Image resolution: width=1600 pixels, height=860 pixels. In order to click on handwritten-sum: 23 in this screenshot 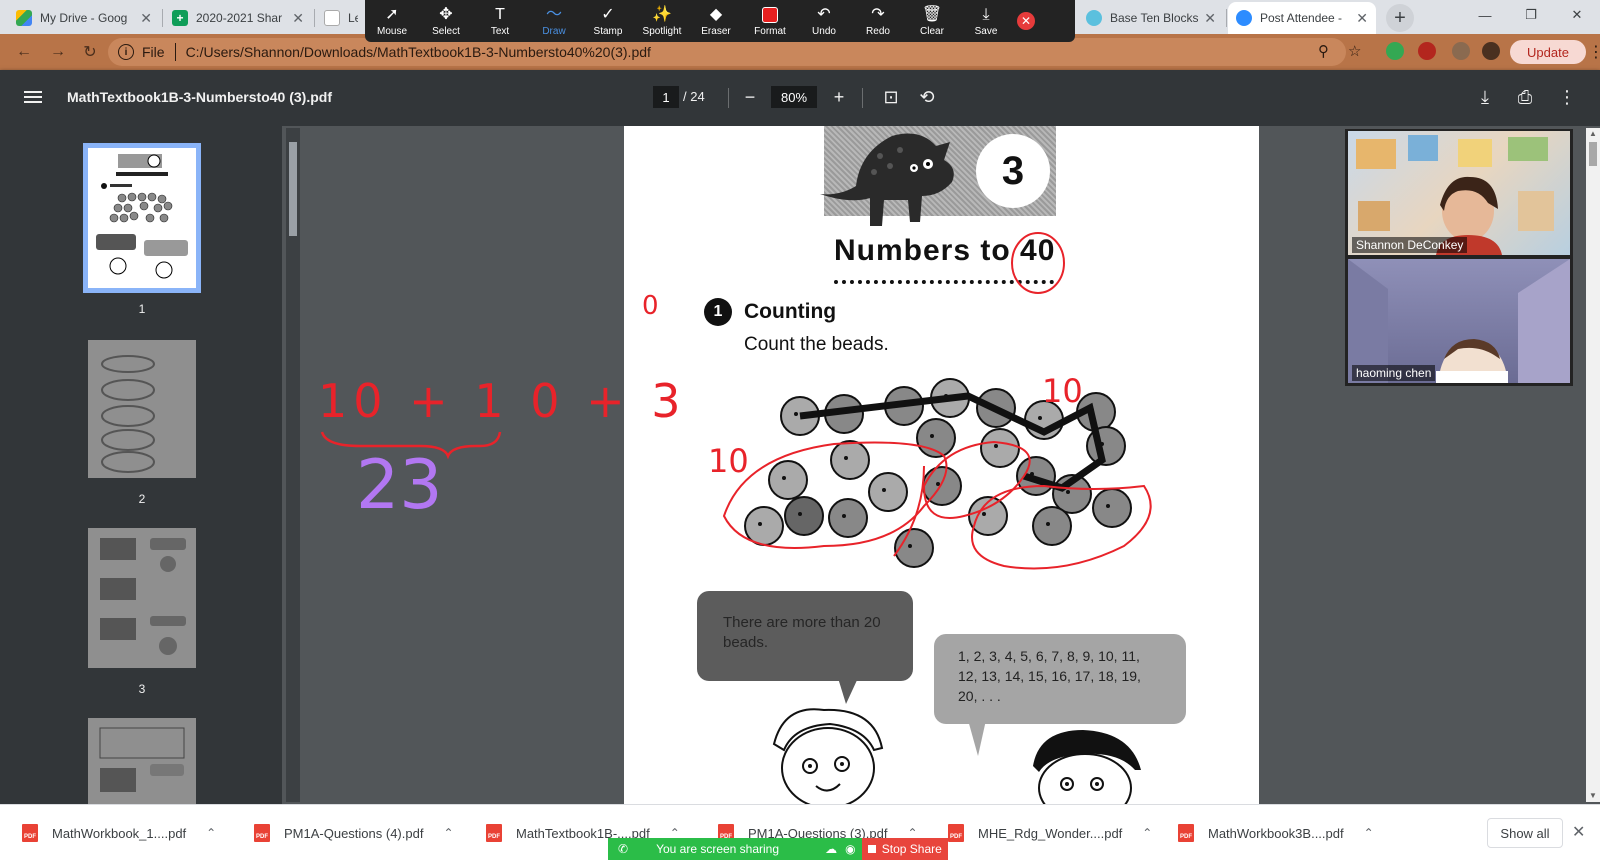, I will do `click(399, 485)`.